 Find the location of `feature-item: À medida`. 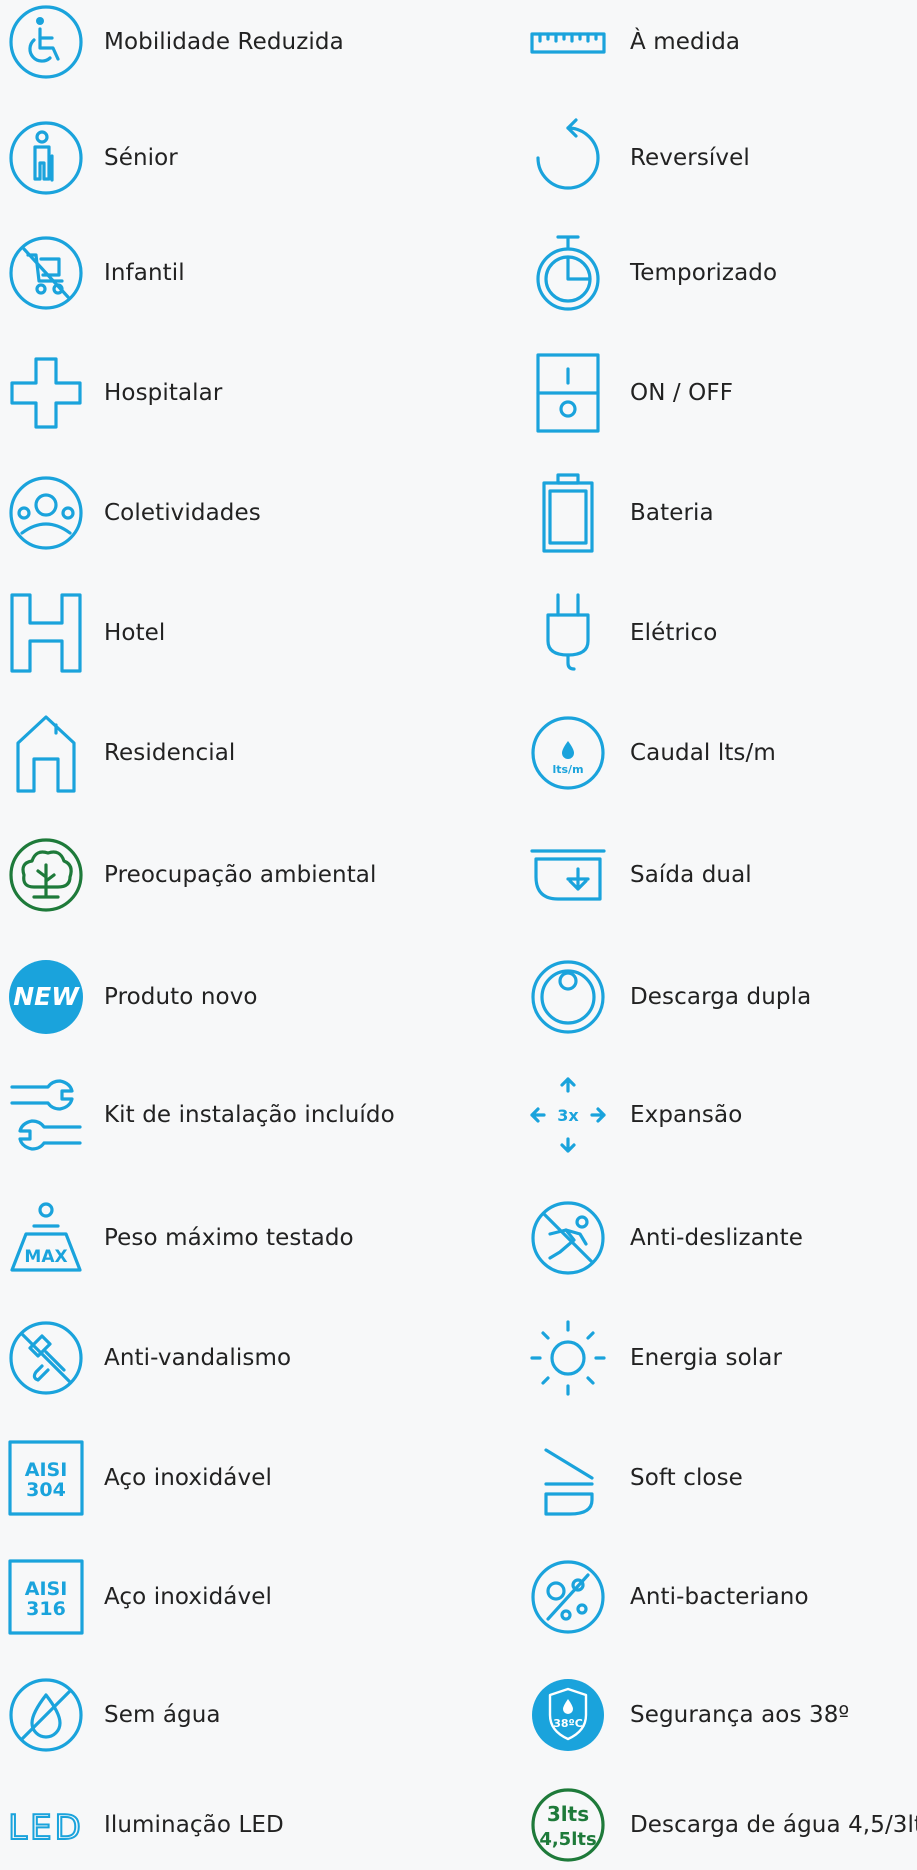

feature-item: À medida is located at coordinates (635, 43).